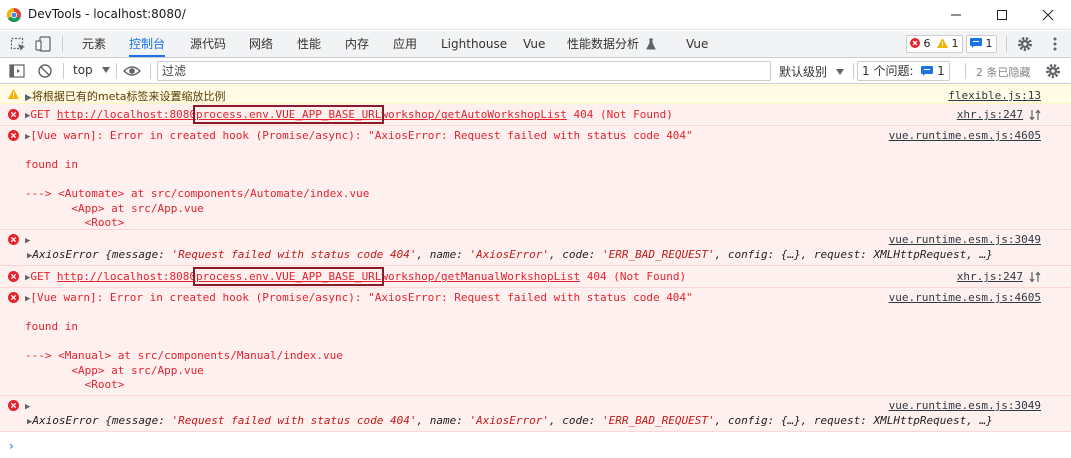 The height and width of the screenshot is (458, 1071). Describe the element at coordinates (1006, 44) in the screenshot. I see `tab-divider-right` at that location.